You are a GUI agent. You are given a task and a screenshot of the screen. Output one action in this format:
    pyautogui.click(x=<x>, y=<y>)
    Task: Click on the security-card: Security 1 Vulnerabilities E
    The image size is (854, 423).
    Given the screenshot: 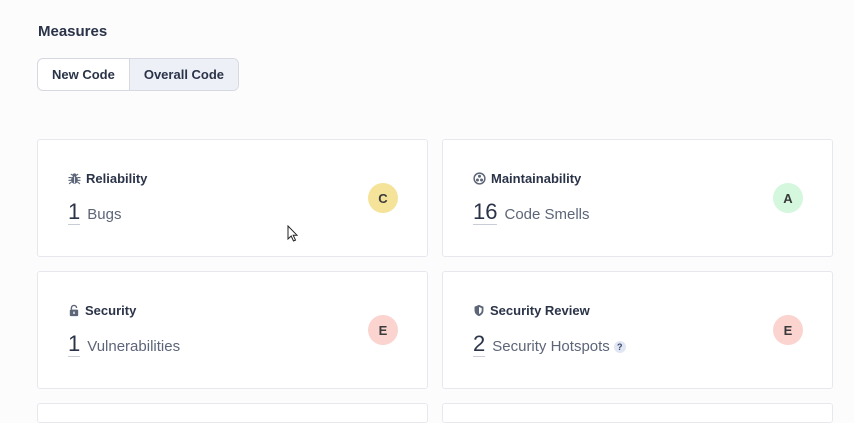 What is the action you would take?
    pyautogui.click(x=232, y=330)
    